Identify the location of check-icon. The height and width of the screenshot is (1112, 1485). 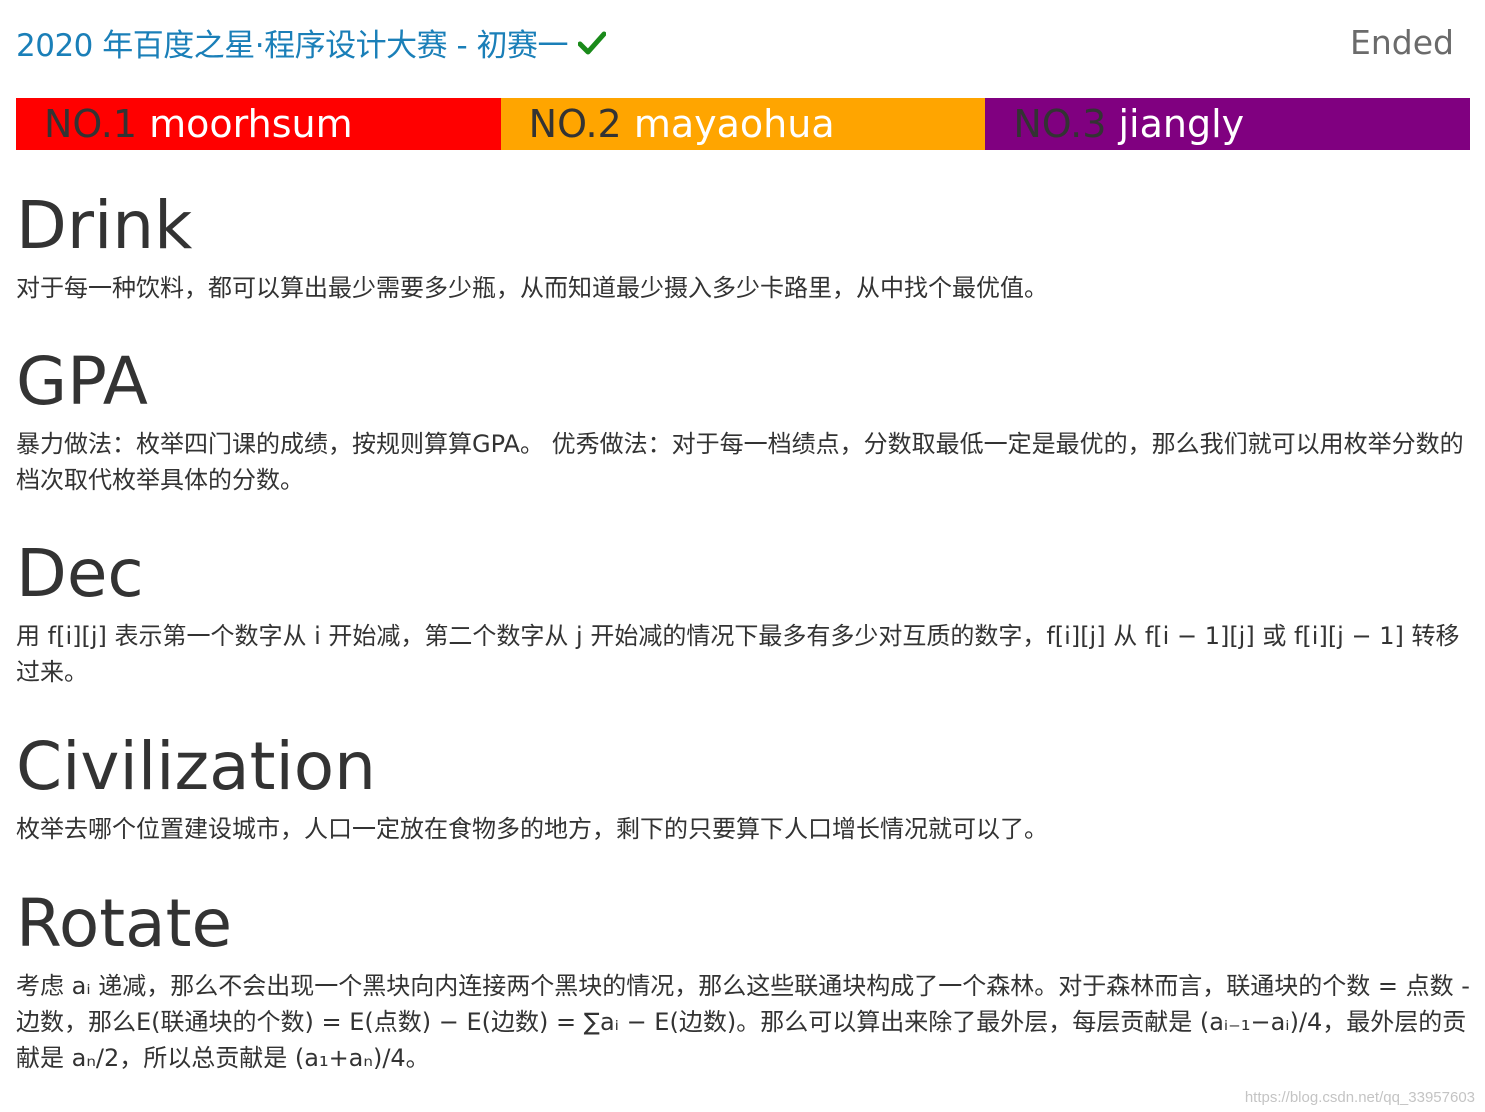
(592, 45).